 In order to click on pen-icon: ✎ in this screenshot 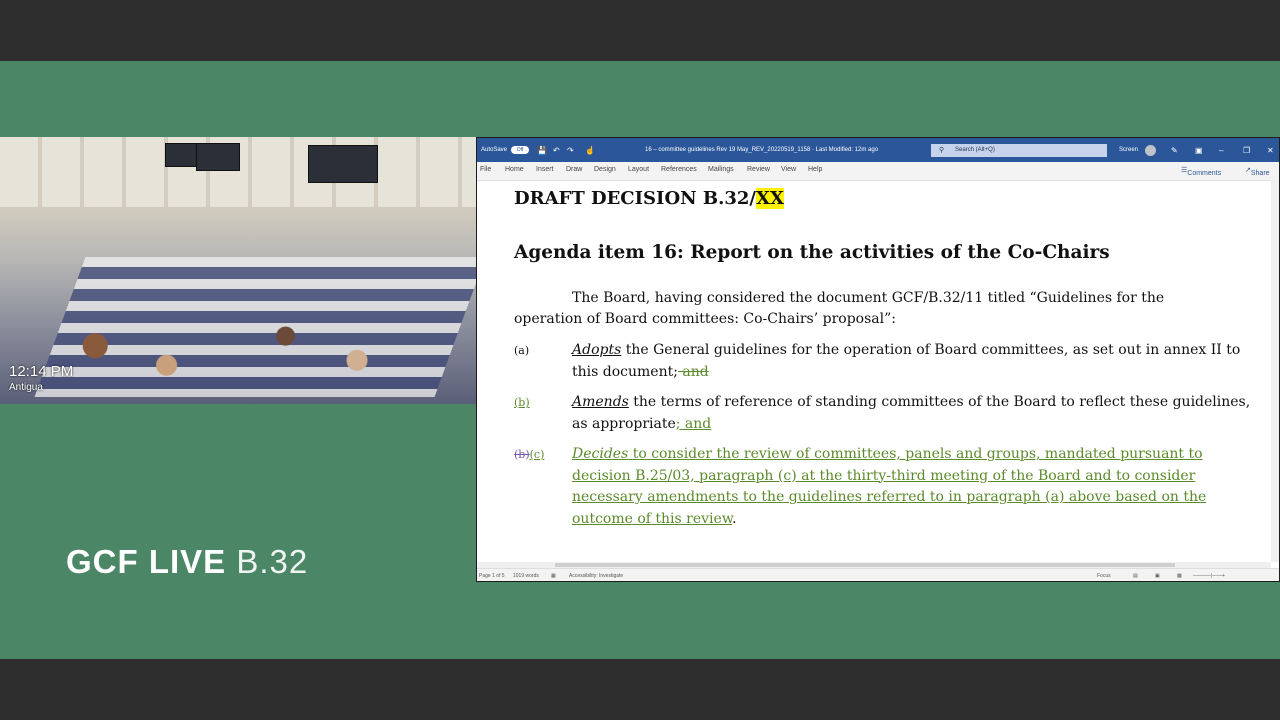, I will do `click(1174, 150)`.